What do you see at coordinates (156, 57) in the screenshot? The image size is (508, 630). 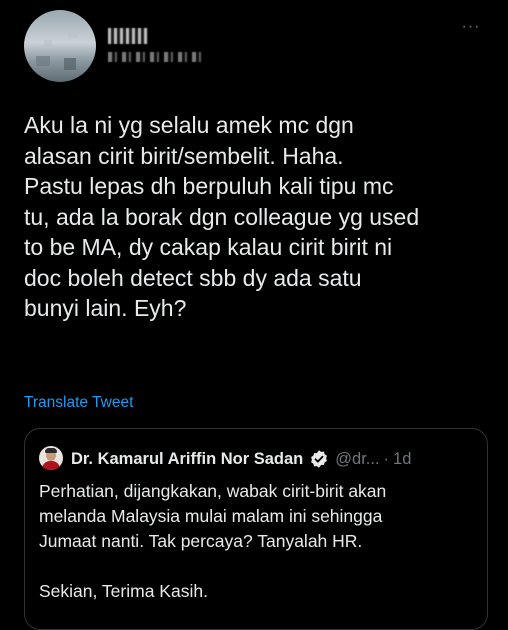 I see `author-handle-redacted` at bounding box center [156, 57].